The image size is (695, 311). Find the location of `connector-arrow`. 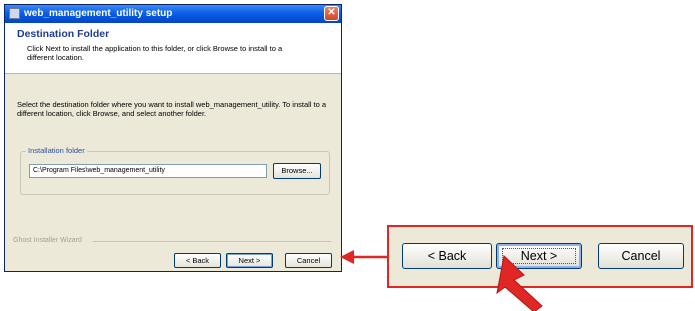

connector-arrow is located at coordinates (363, 257).